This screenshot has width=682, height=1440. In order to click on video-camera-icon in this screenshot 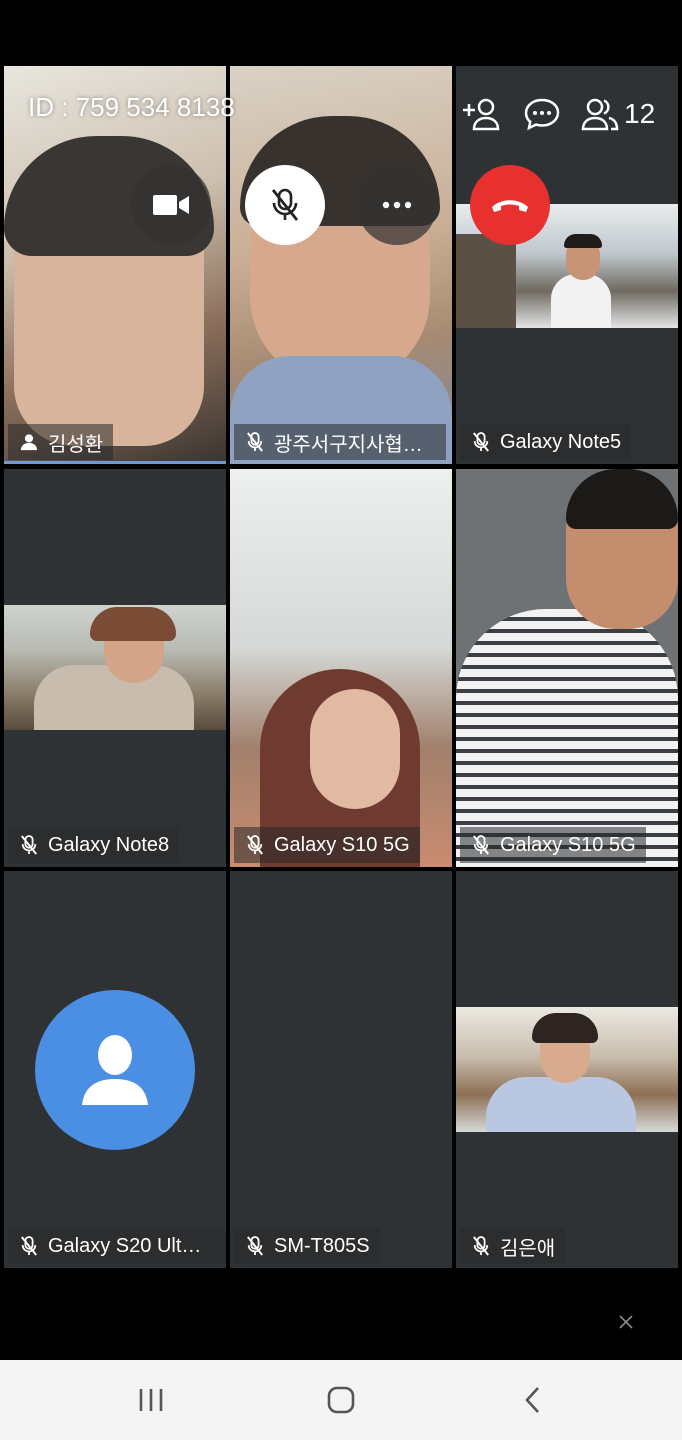, I will do `click(171, 205)`.